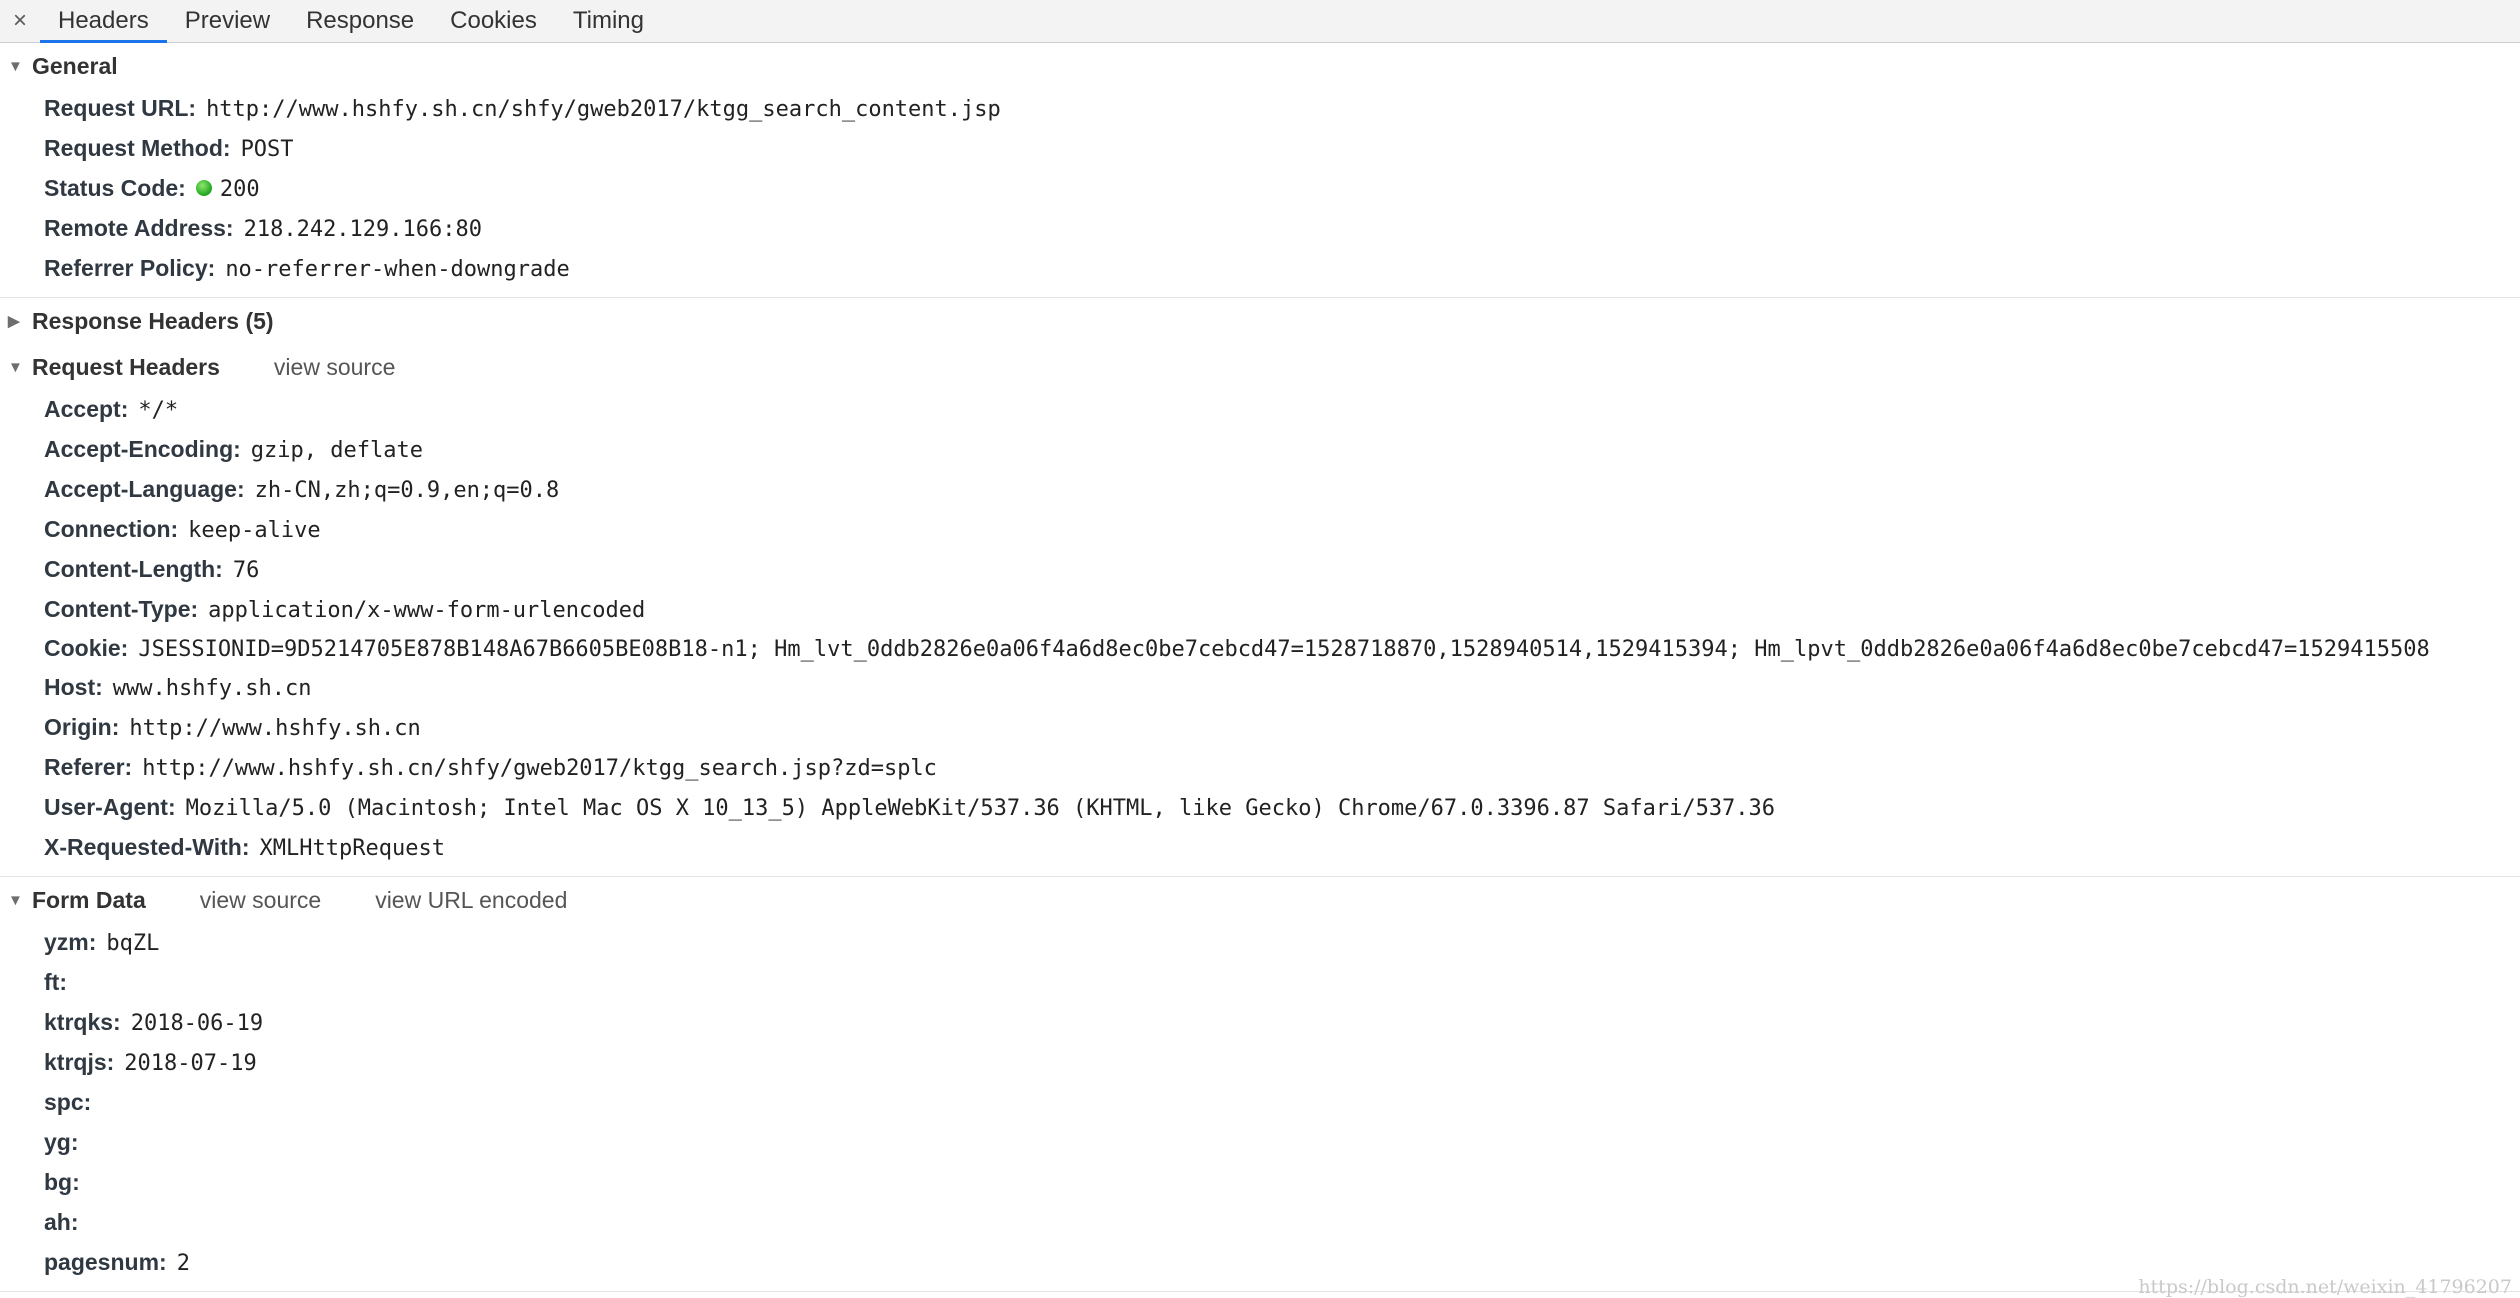 Image resolution: width=2520 pixels, height=1298 pixels. What do you see at coordinates (153, 320) in the screenshot?
I see `response-headers-title: Response Headers (5)` at bounding box center [153, 320].